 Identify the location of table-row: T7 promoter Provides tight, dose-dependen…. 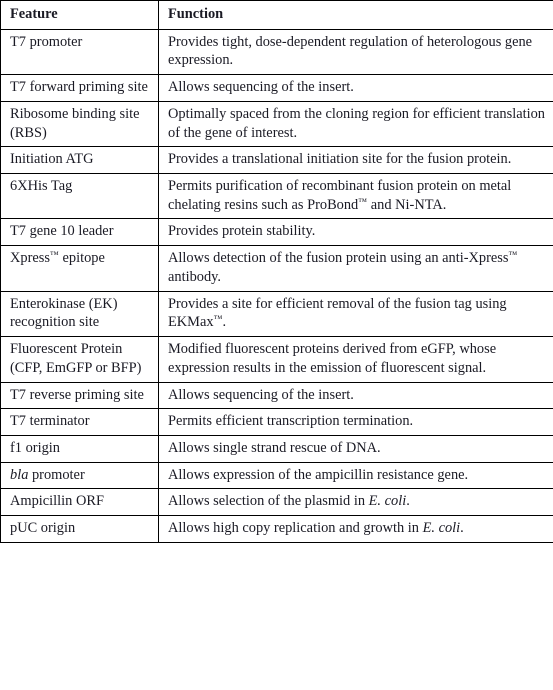
(276, 52).